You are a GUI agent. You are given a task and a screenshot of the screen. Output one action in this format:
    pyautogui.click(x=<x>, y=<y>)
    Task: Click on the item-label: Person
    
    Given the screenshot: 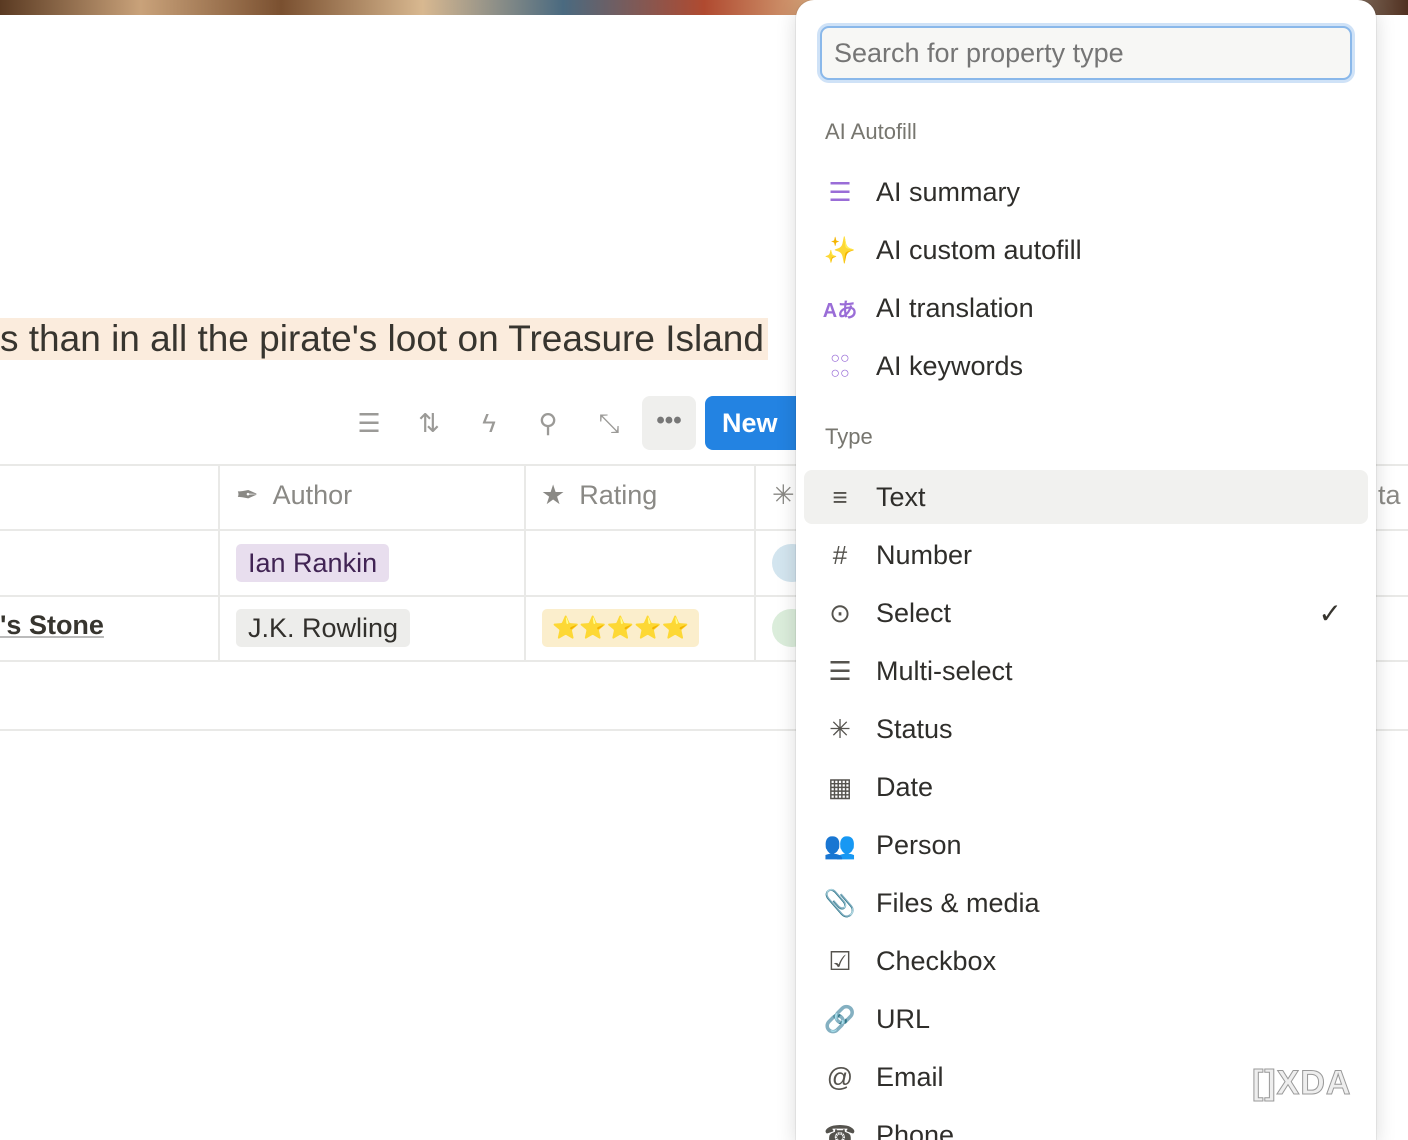 What is the action you would take?
    pyautogui.click(x=919, y=845)
    